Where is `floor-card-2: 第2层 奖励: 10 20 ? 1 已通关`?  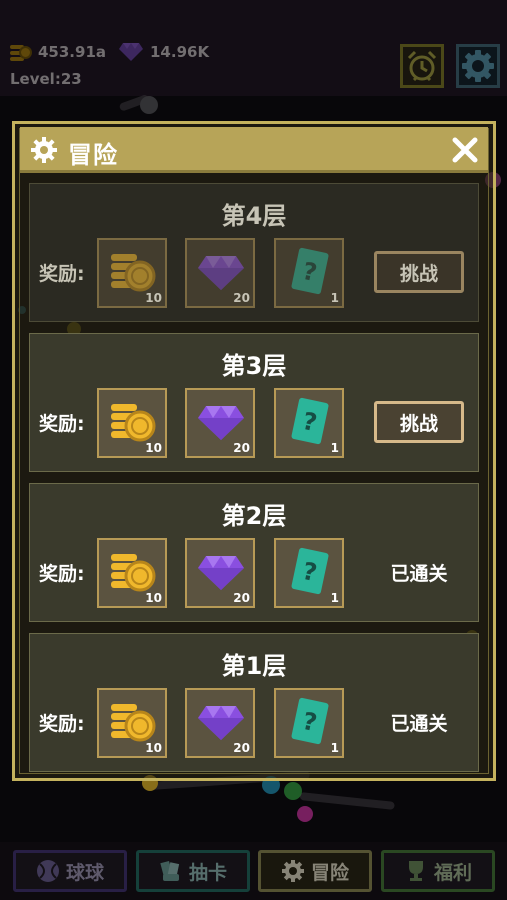
floor-card-2: 第2层 奖励: 10 20 ? 1 已通关 is located at coordinates (254, 552).